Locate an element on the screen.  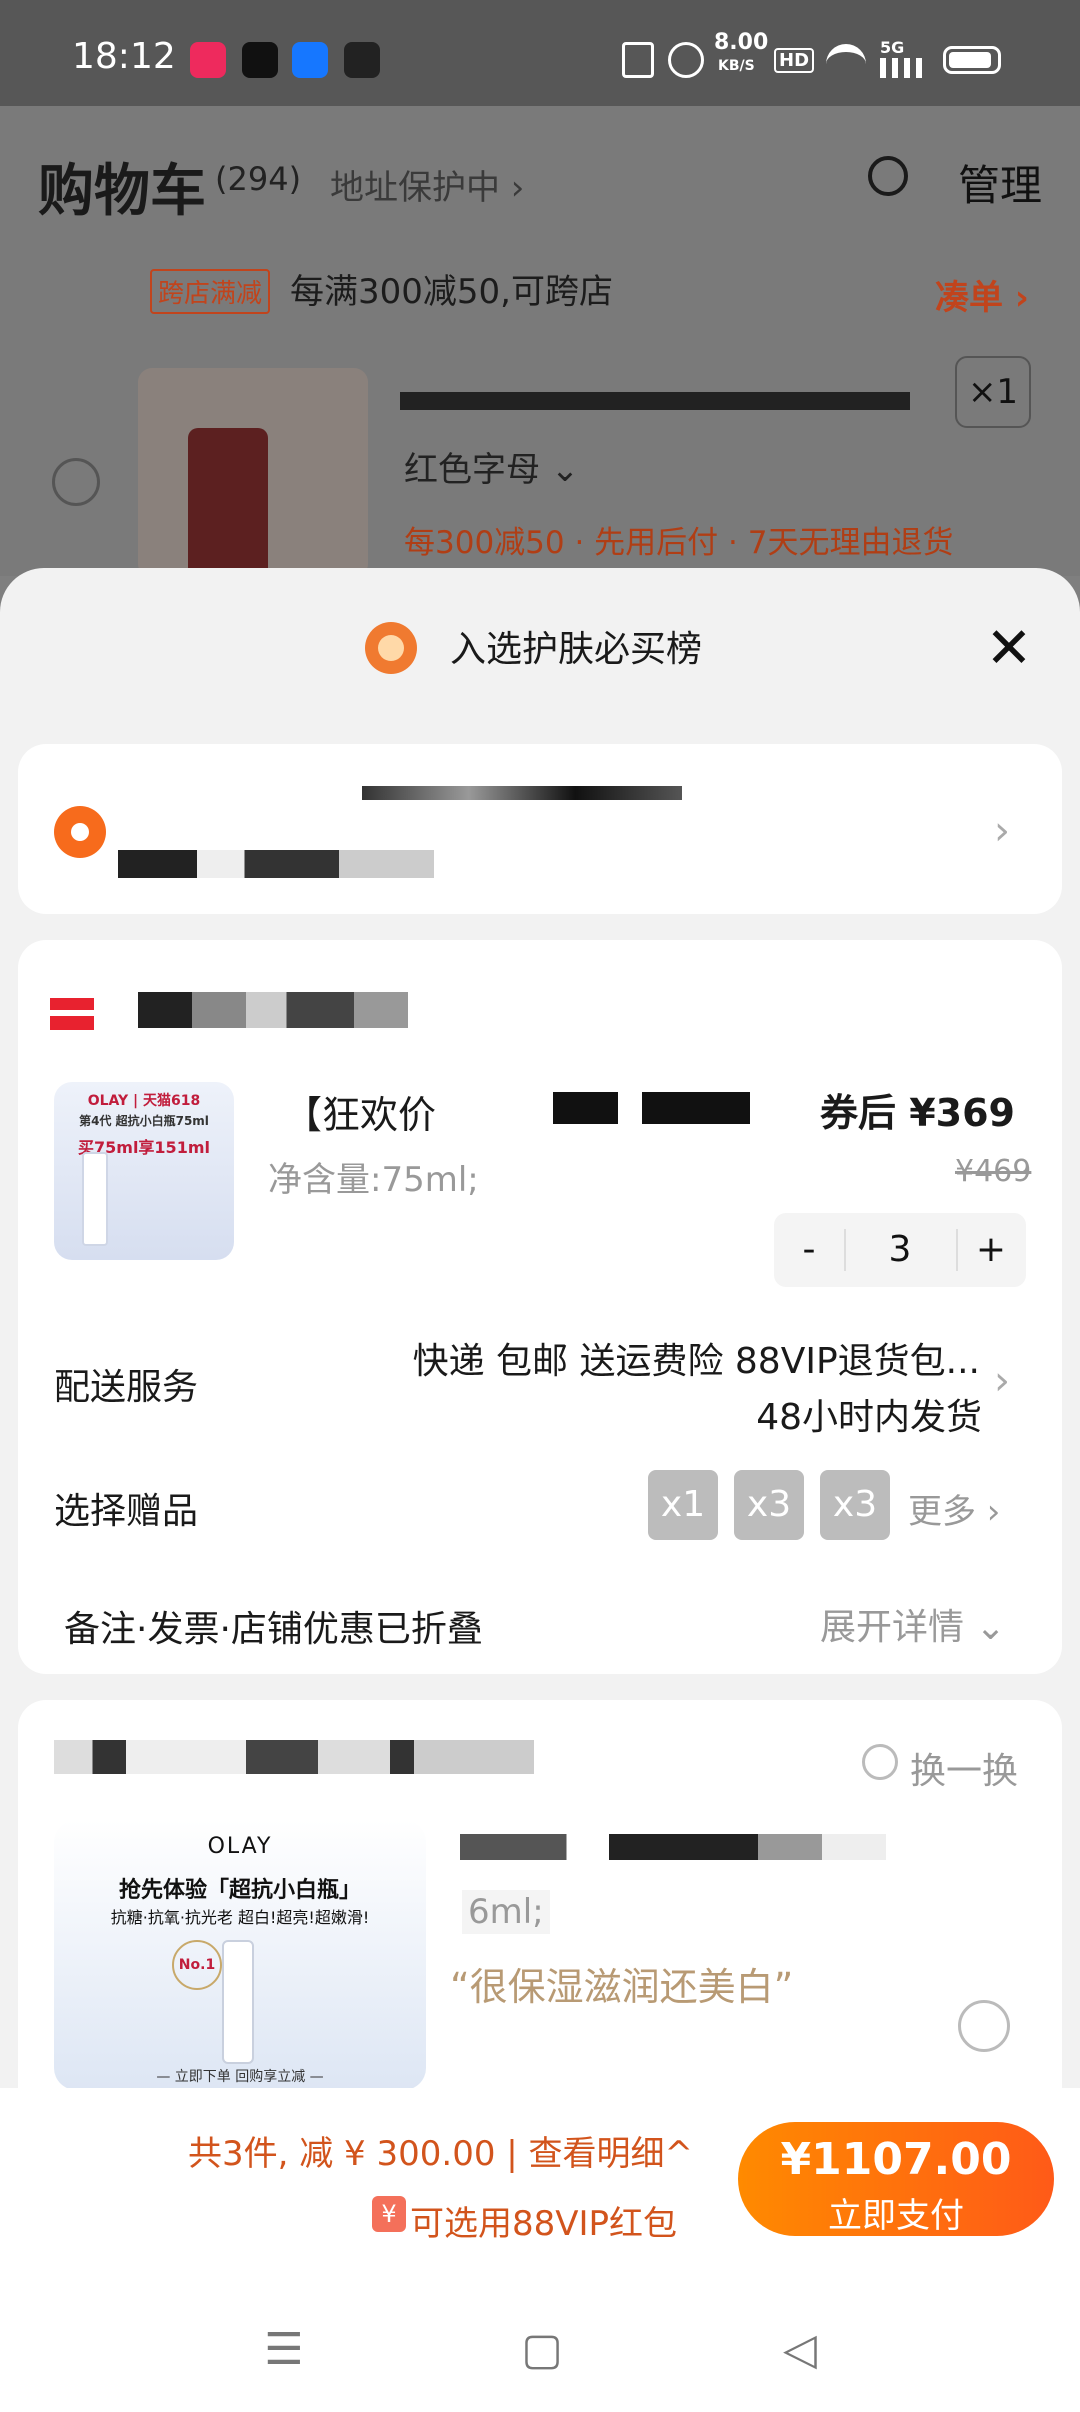
recommend-quote: “很保湿滋润还美白” is located at coordinates (622, 1987).